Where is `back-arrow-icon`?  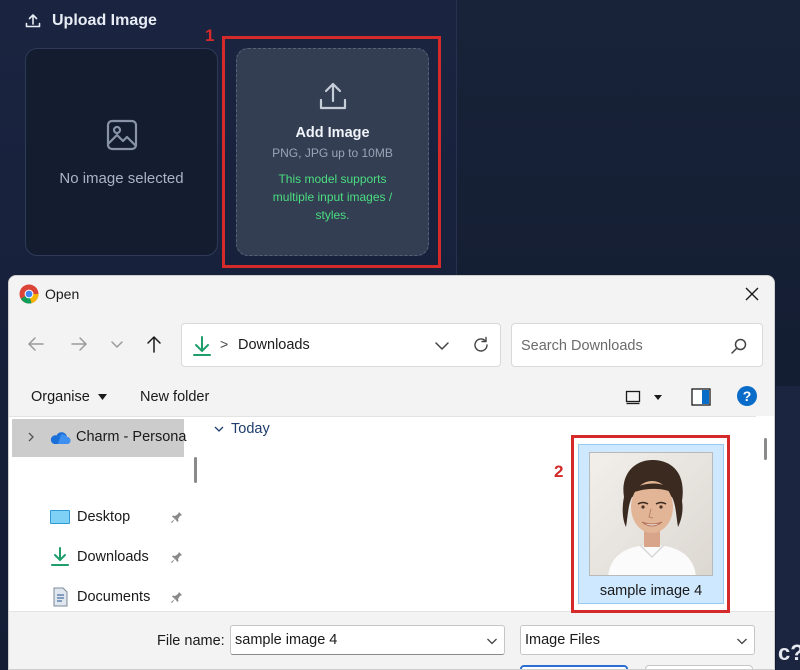
back-arrow-icon is located at coordinates (36, 344).